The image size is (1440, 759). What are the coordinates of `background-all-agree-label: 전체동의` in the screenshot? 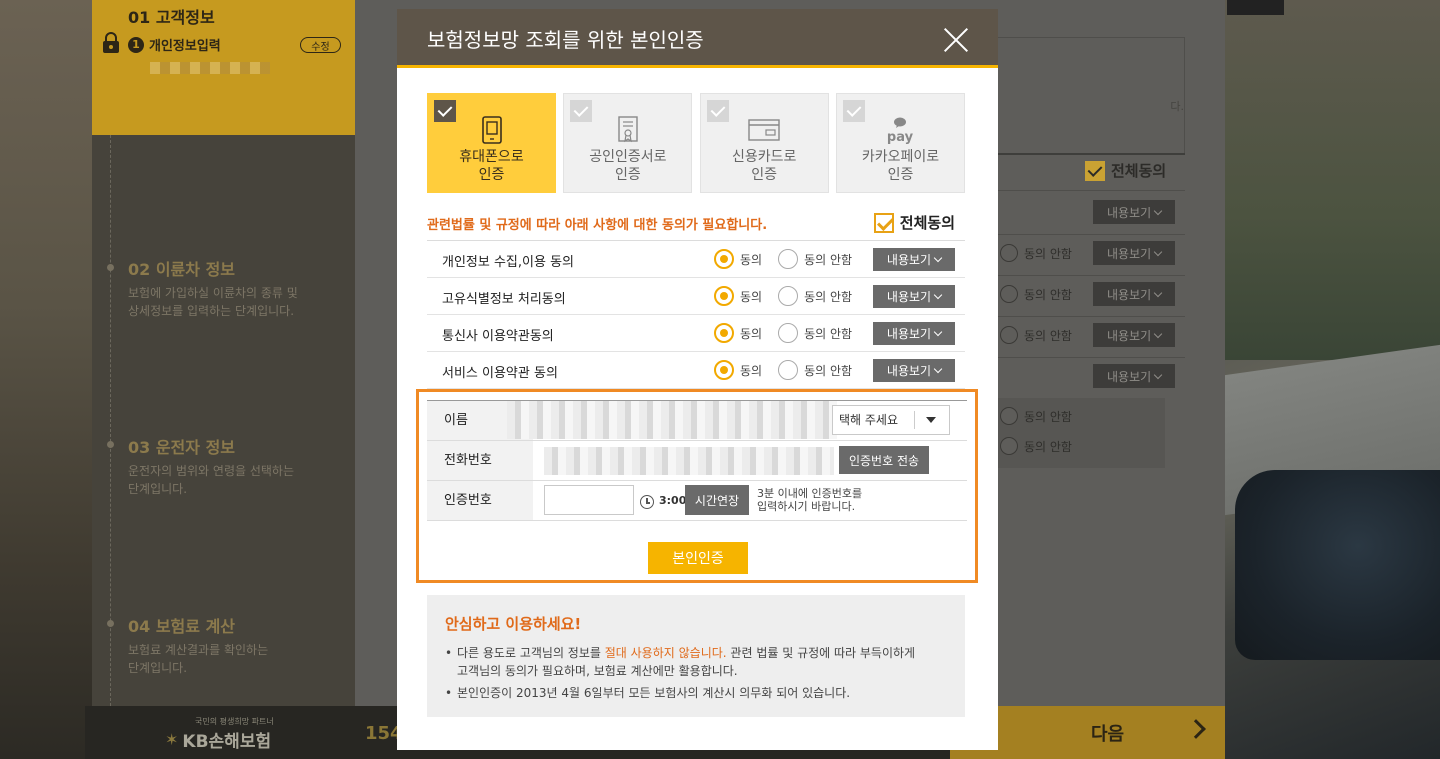 It's located at (1139, 171).